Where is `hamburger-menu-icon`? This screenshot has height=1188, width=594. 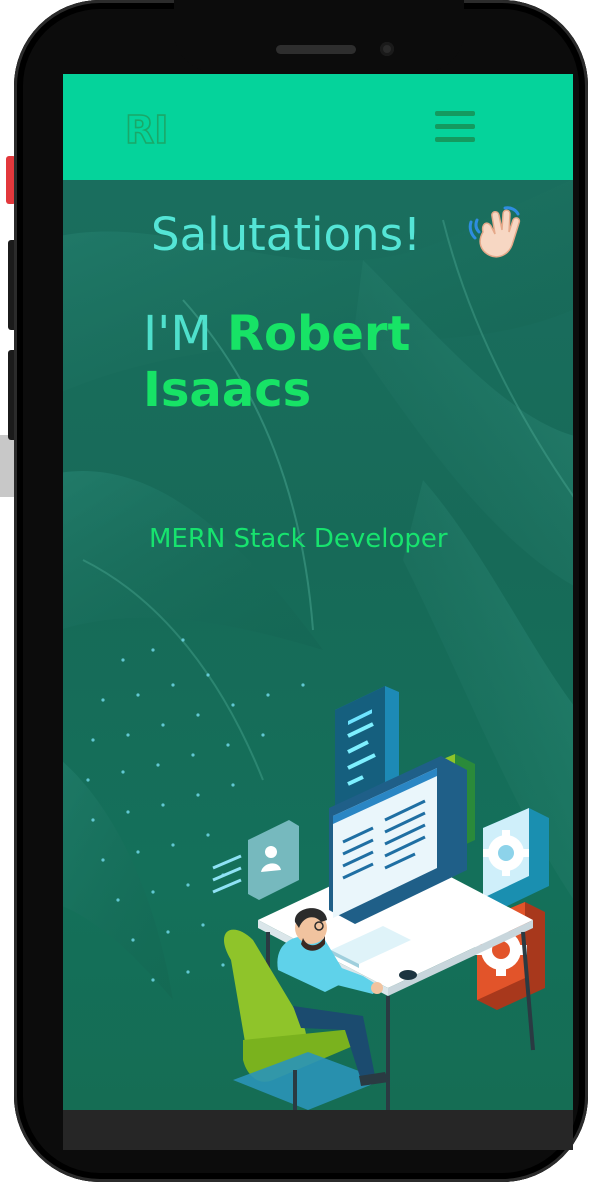 hamburger-menu-icon is located at coordinates (456, 128).